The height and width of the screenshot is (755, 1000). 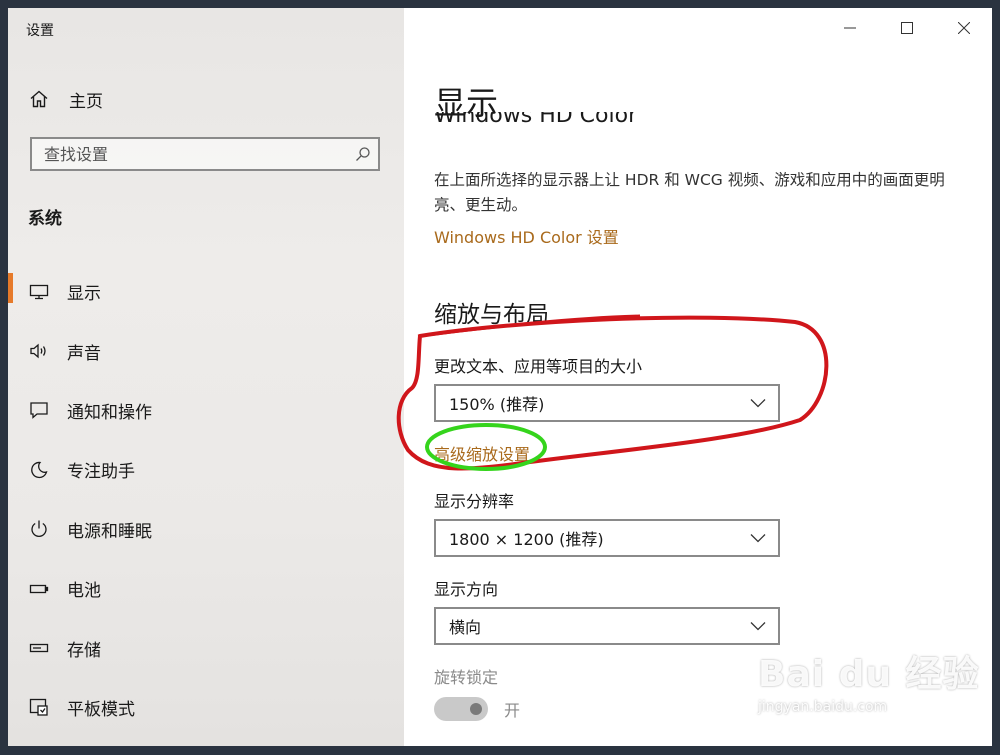 What do you see at coordinates (536, 120) in the screenshot?
I see `hd-color-heading-text: Windows HD Color` at bounding box center [536, 120].